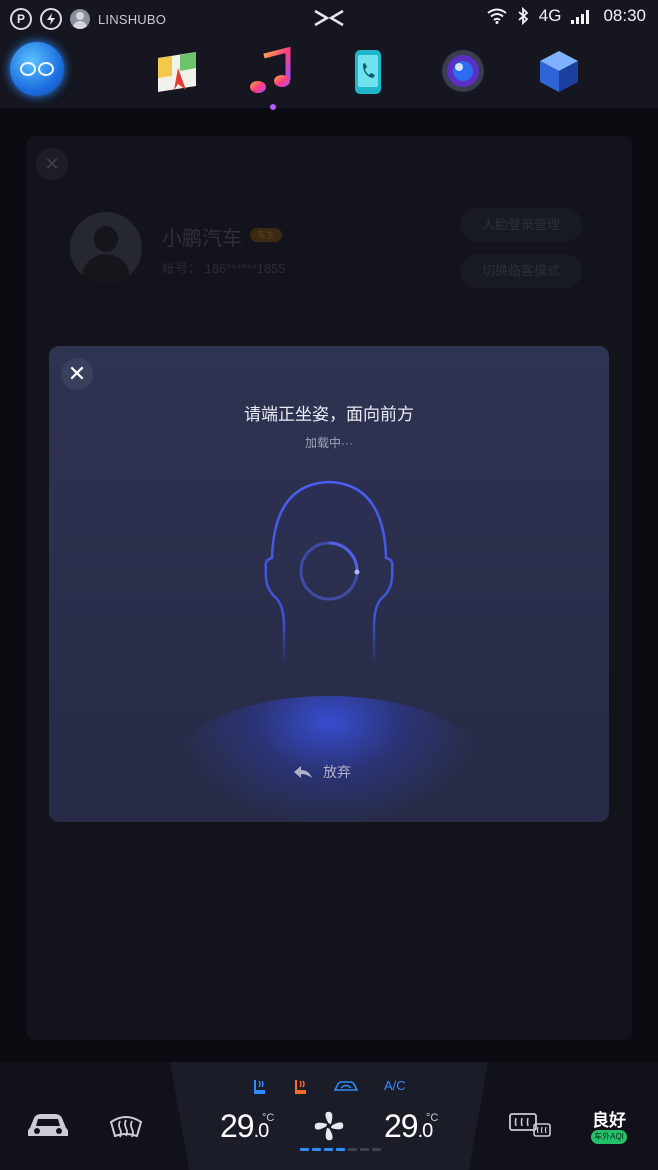 The height and width of the screenshot is (1170, 658). Describe the element at coordinates (52, 164) in the screenshot. I see `panel-close-button: ✕` at that location.